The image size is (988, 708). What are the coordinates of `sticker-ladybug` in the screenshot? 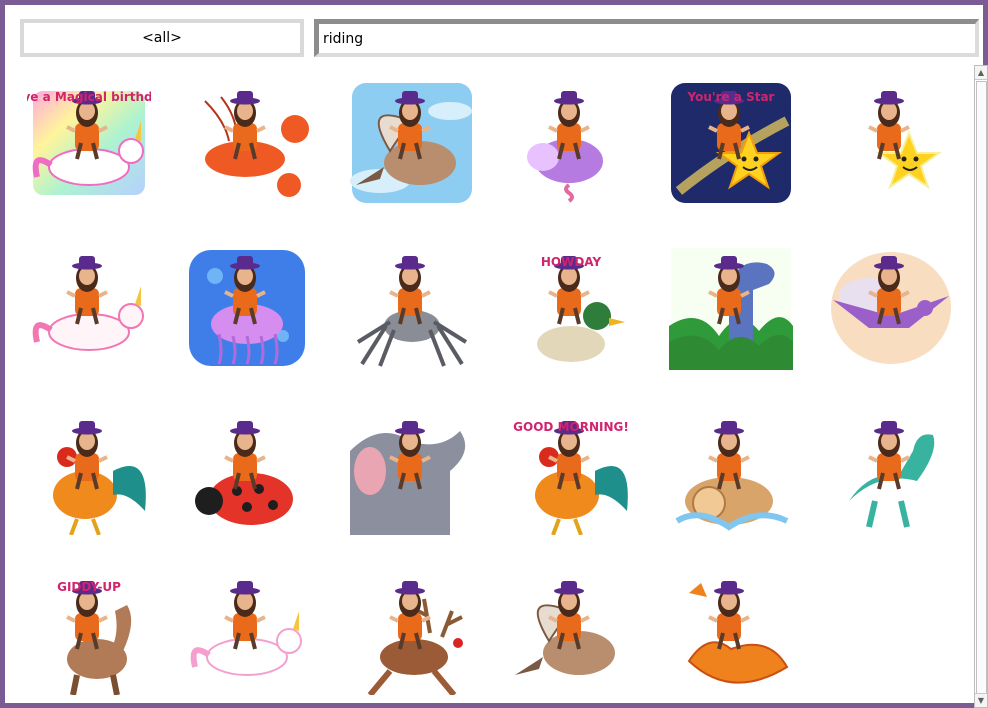 It's located at (247, 473).